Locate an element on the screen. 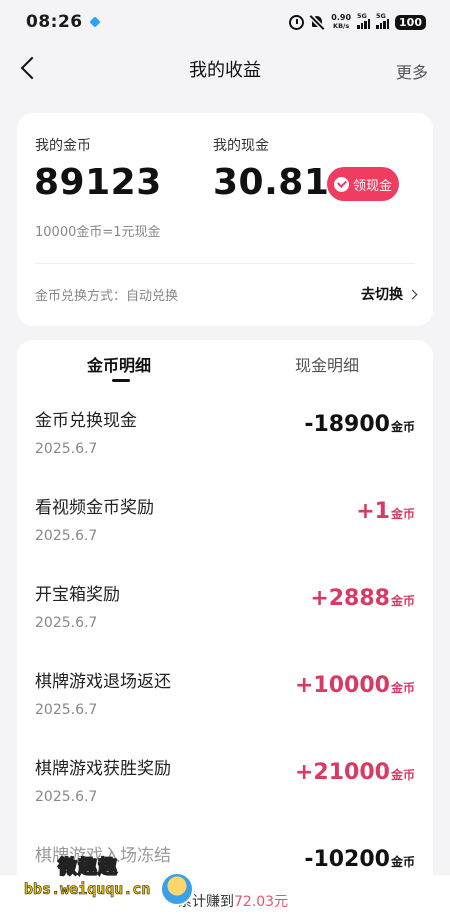 This screenshot has width=450, height=920. battery-icon: 100 is located at coordinates (410, 22).